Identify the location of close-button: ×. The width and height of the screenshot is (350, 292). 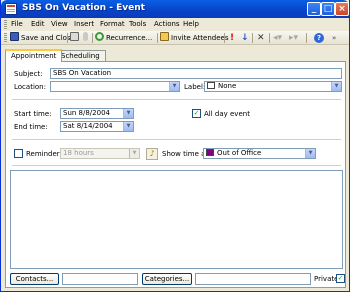
(342, 9).